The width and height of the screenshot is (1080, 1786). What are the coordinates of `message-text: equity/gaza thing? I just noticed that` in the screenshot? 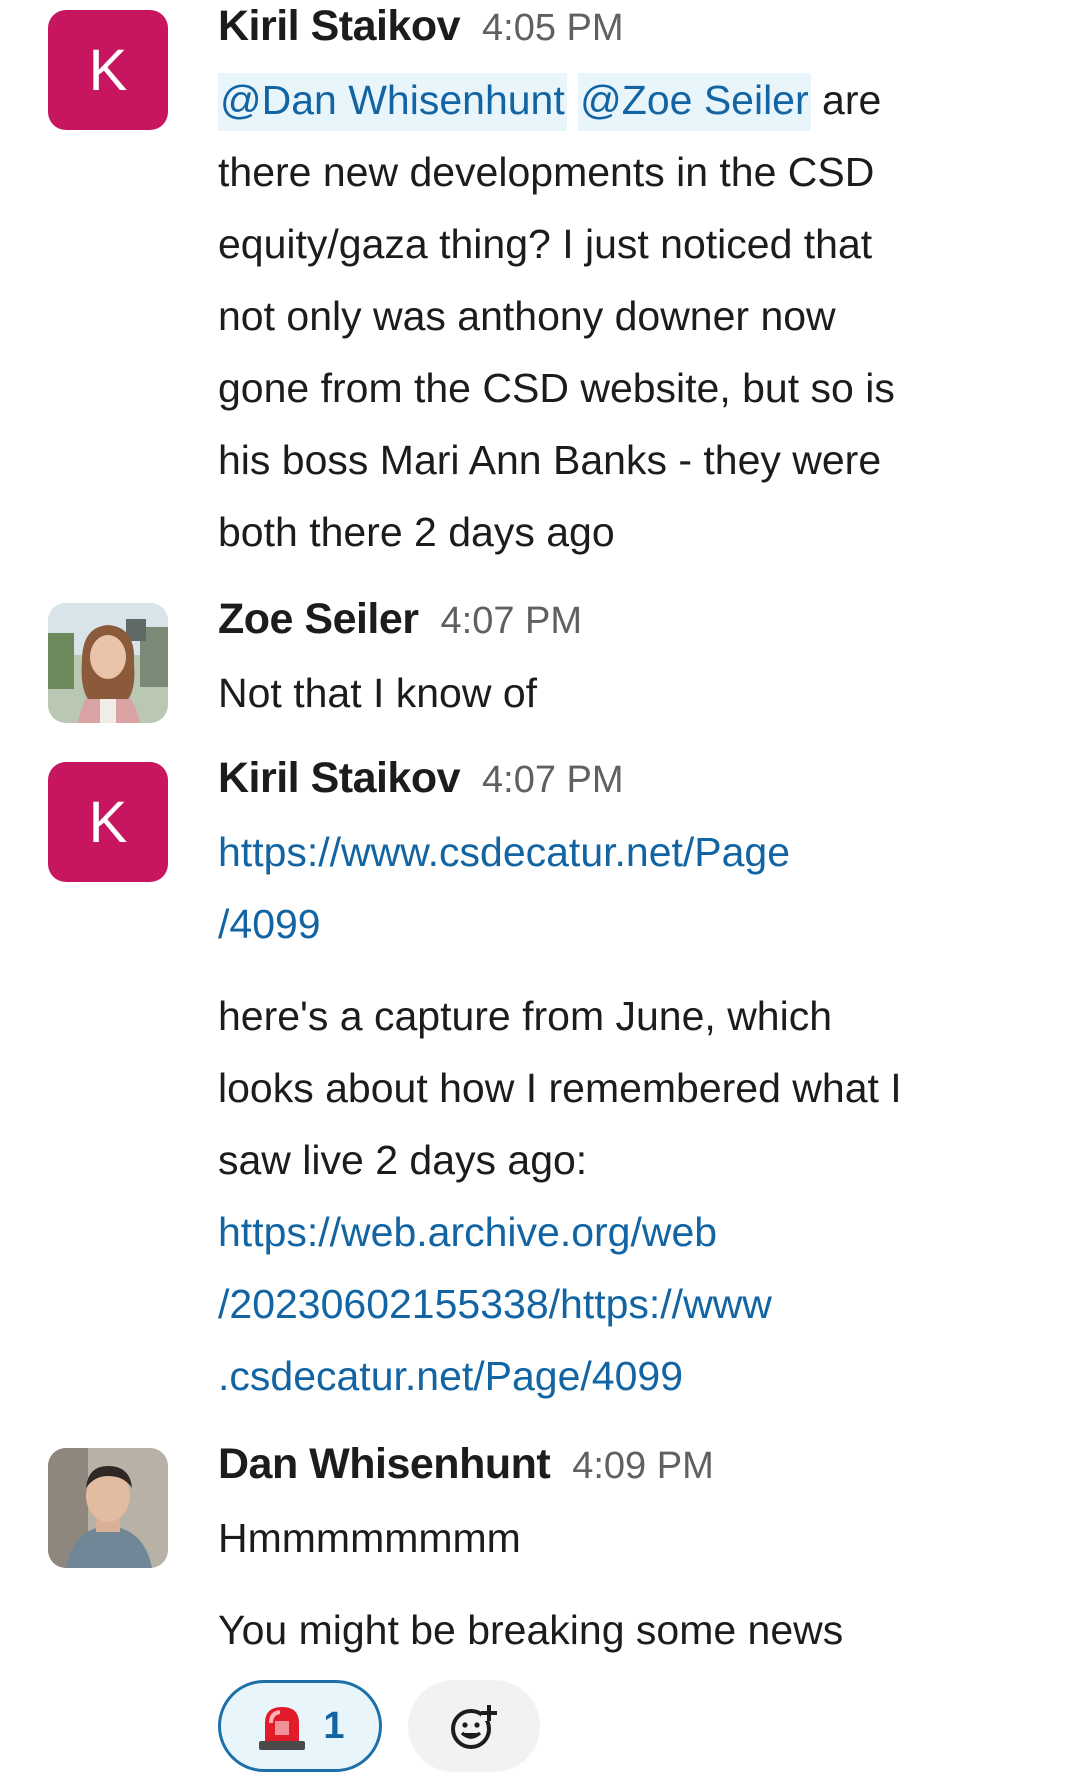 It's located at (545, 244).